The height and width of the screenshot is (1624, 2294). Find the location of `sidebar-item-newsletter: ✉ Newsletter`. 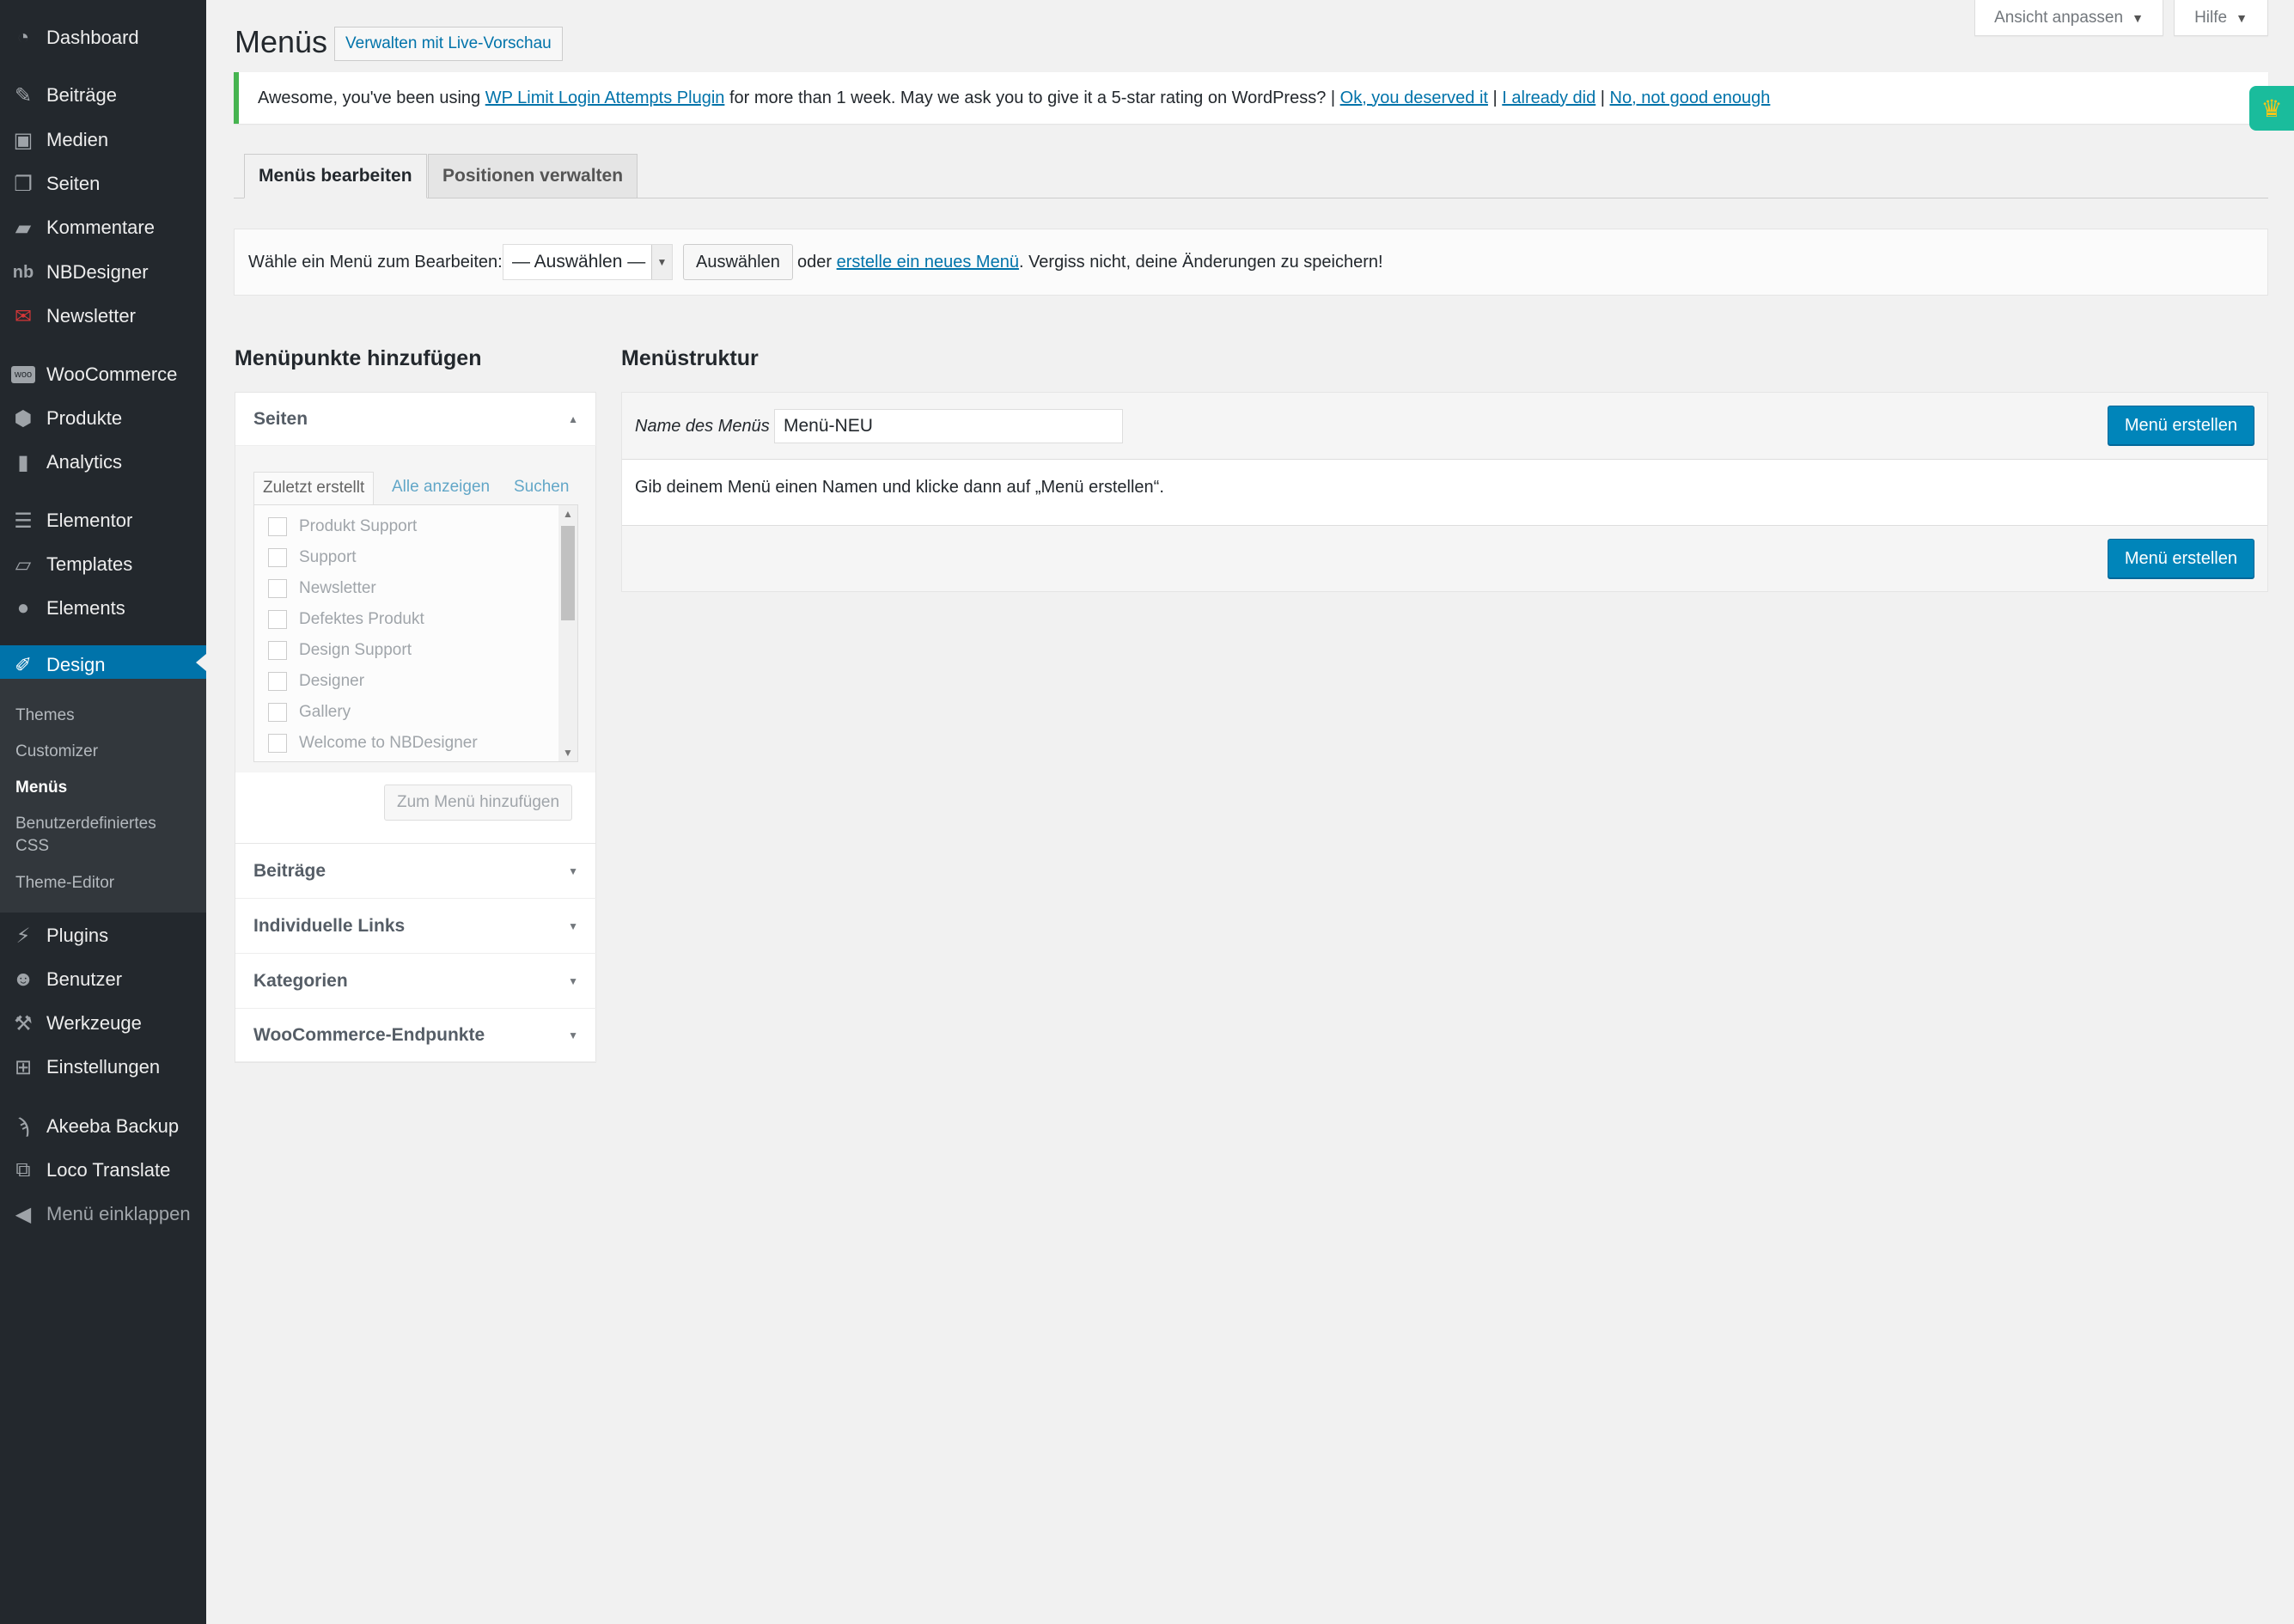

sidebar-item-newsletter: ✉ Newsletter is located at coordinates (103, 316).